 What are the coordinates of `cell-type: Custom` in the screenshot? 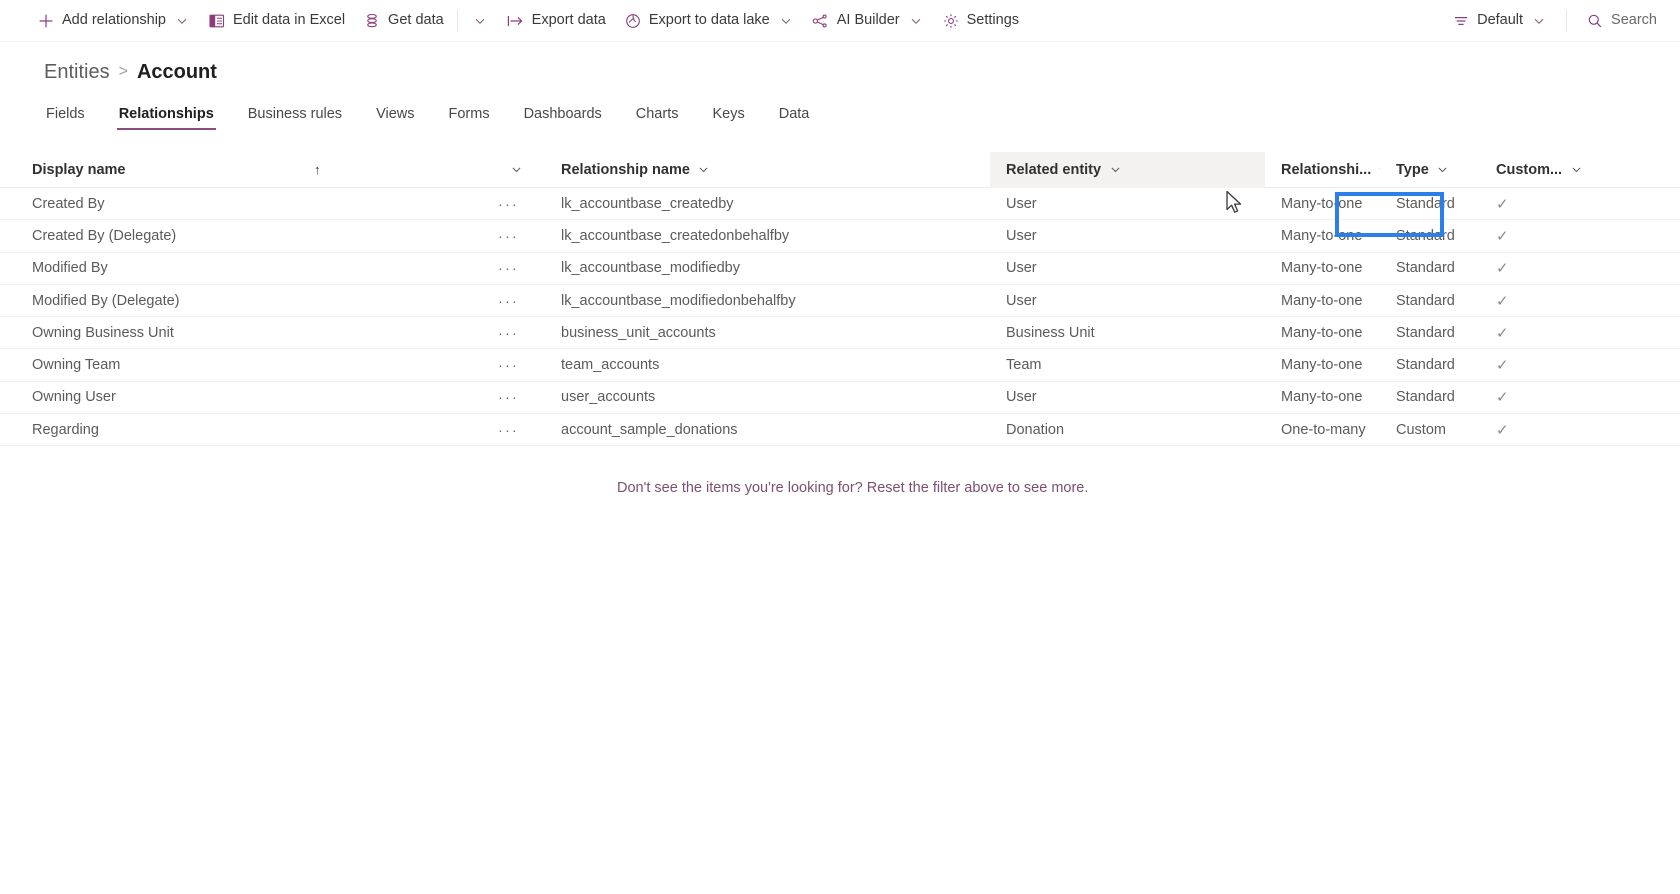 It's located at (1421, 429).